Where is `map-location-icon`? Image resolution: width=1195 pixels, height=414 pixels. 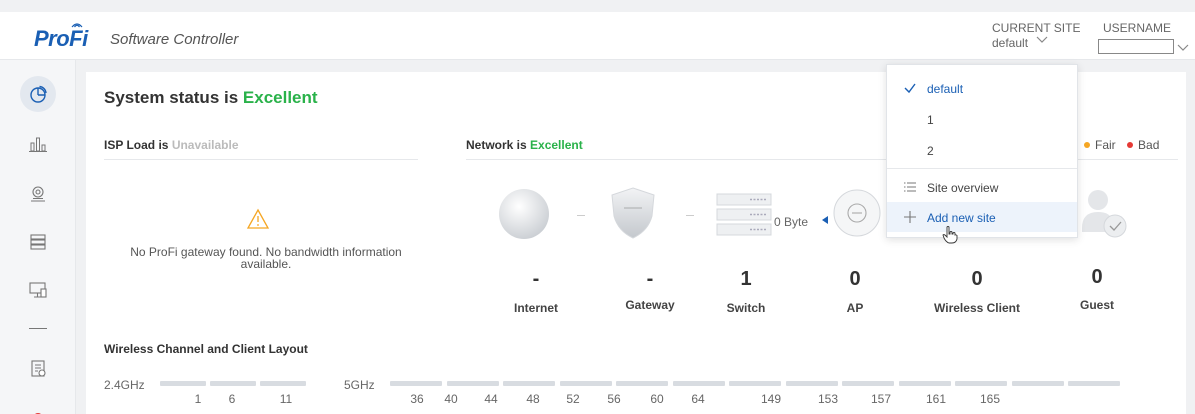
map-location-icon is located at coordinates (38, 194).